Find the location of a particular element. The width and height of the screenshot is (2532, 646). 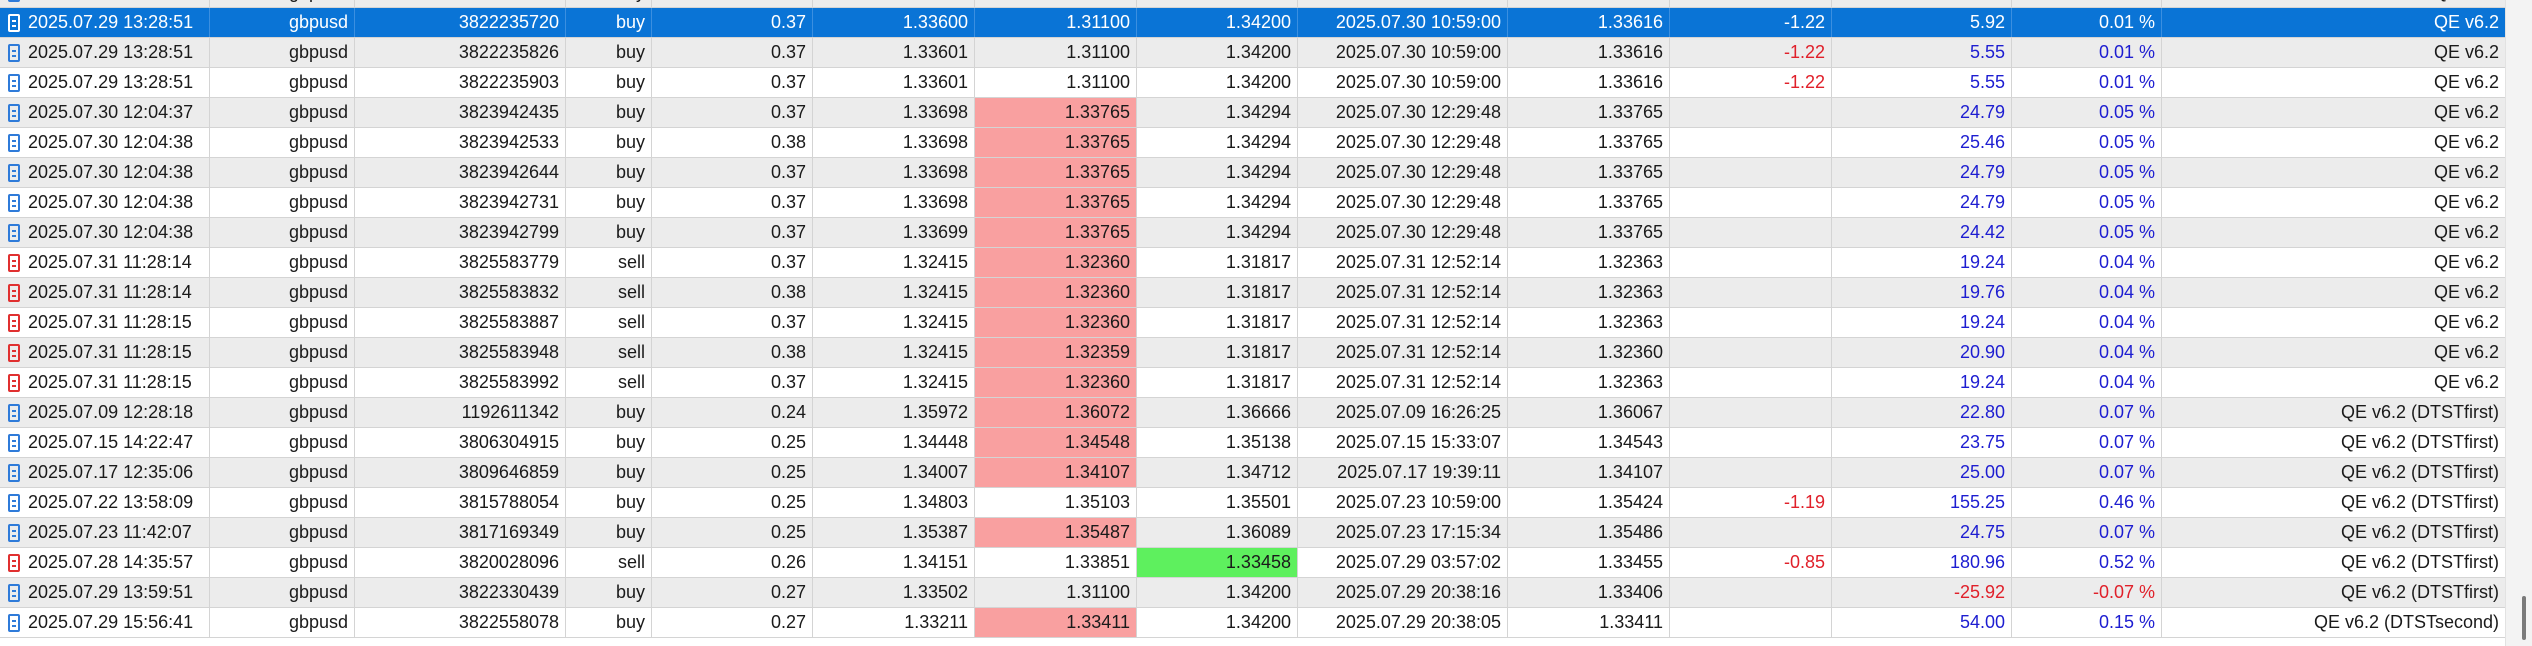

cell-position: 3822235826 is located at coordinates (460, 52).